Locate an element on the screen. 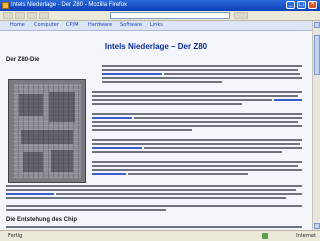 The image size is (320, 241). reload-button is located at coordinates (32, 15).